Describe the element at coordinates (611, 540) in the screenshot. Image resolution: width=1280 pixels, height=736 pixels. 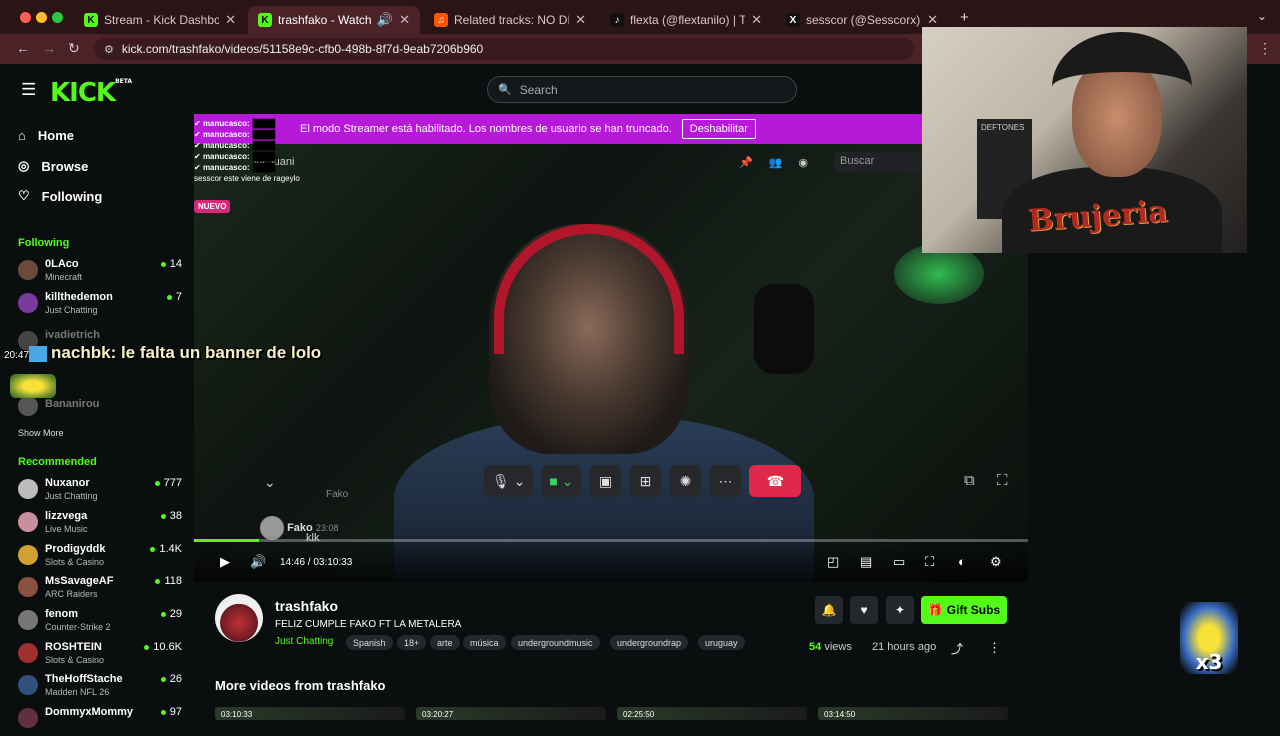
I see `progress-bar` at that location.